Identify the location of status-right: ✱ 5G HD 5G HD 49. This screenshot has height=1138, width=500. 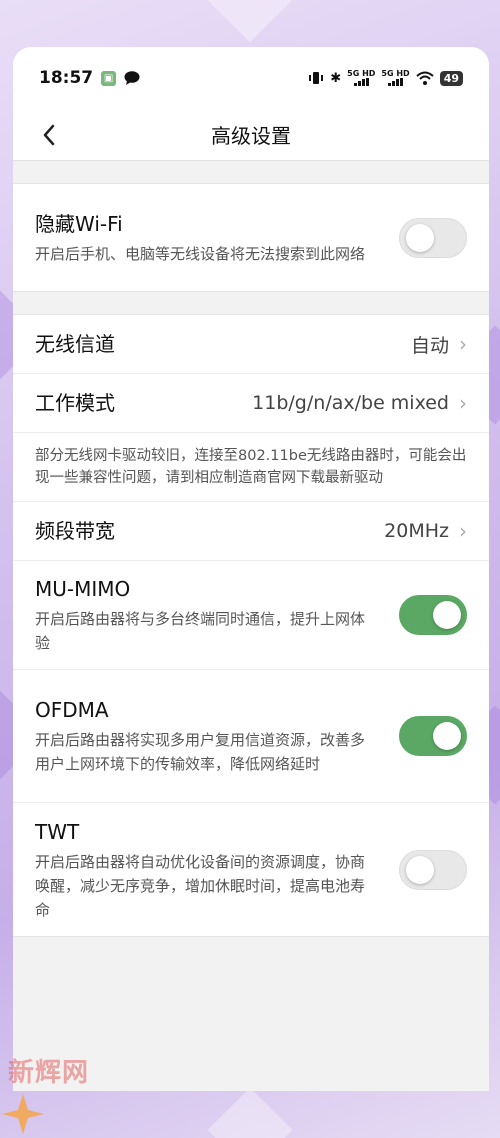
(385, 78).